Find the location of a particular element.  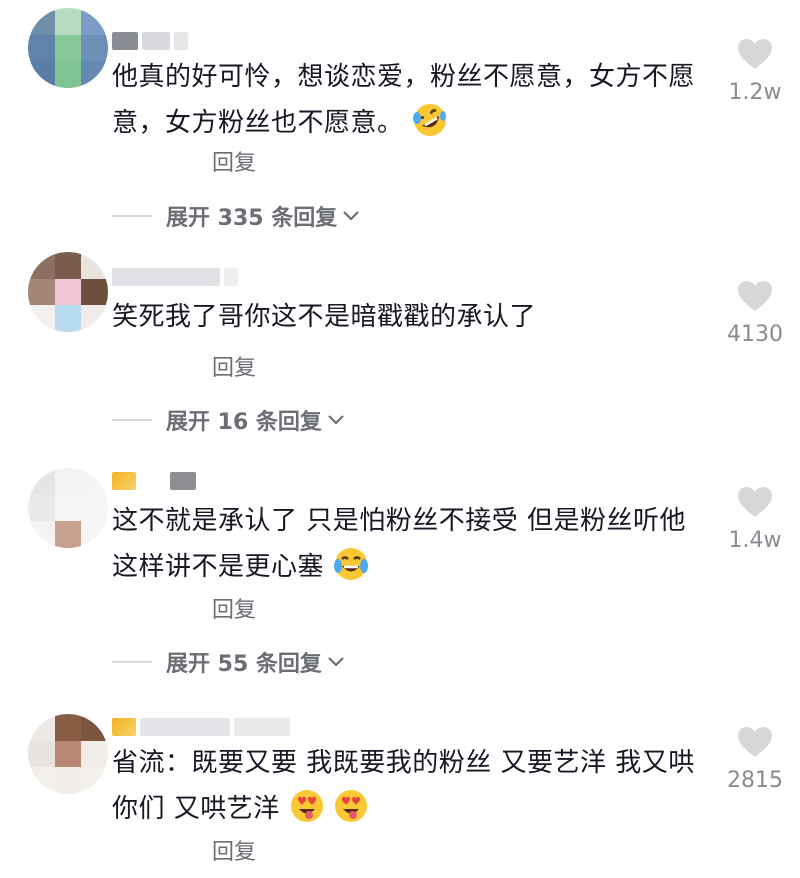

like-count: 2815 is located at coordinates (755, 780).